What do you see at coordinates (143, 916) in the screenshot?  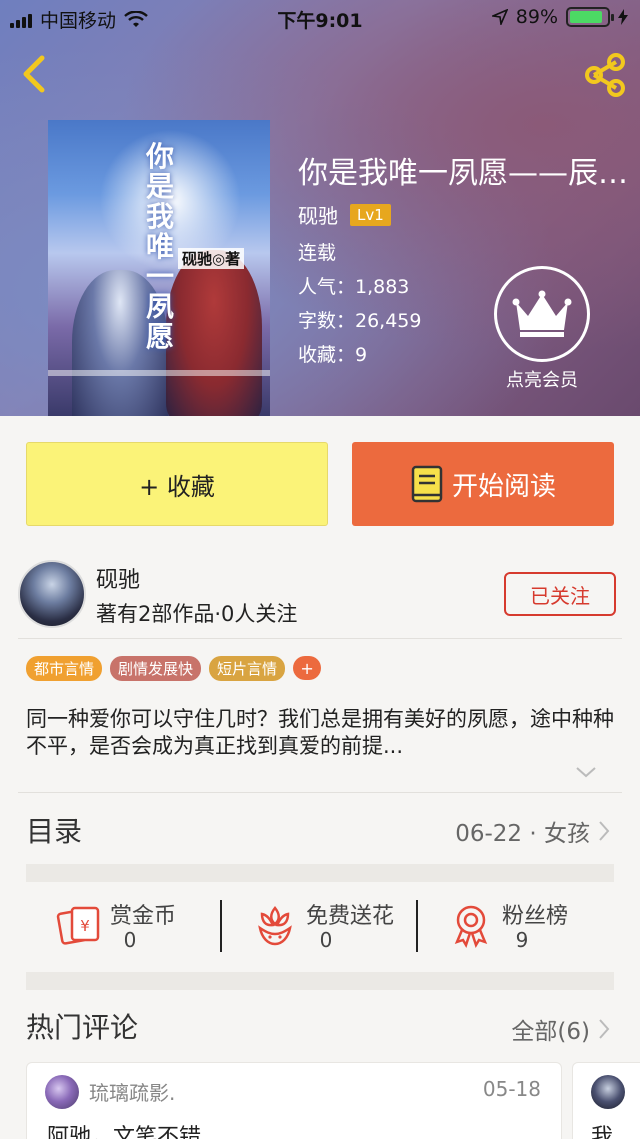 I see `stat-label: 赏金币` at bounding box center [143, 916].